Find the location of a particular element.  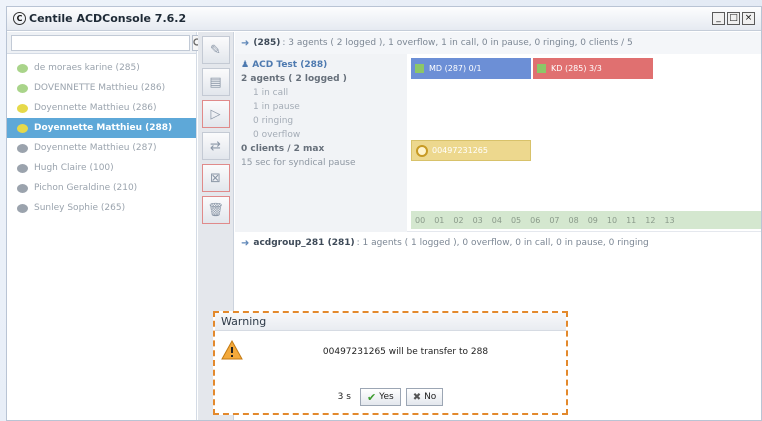

yes-label: Yes is located at coordinates (386, 397).